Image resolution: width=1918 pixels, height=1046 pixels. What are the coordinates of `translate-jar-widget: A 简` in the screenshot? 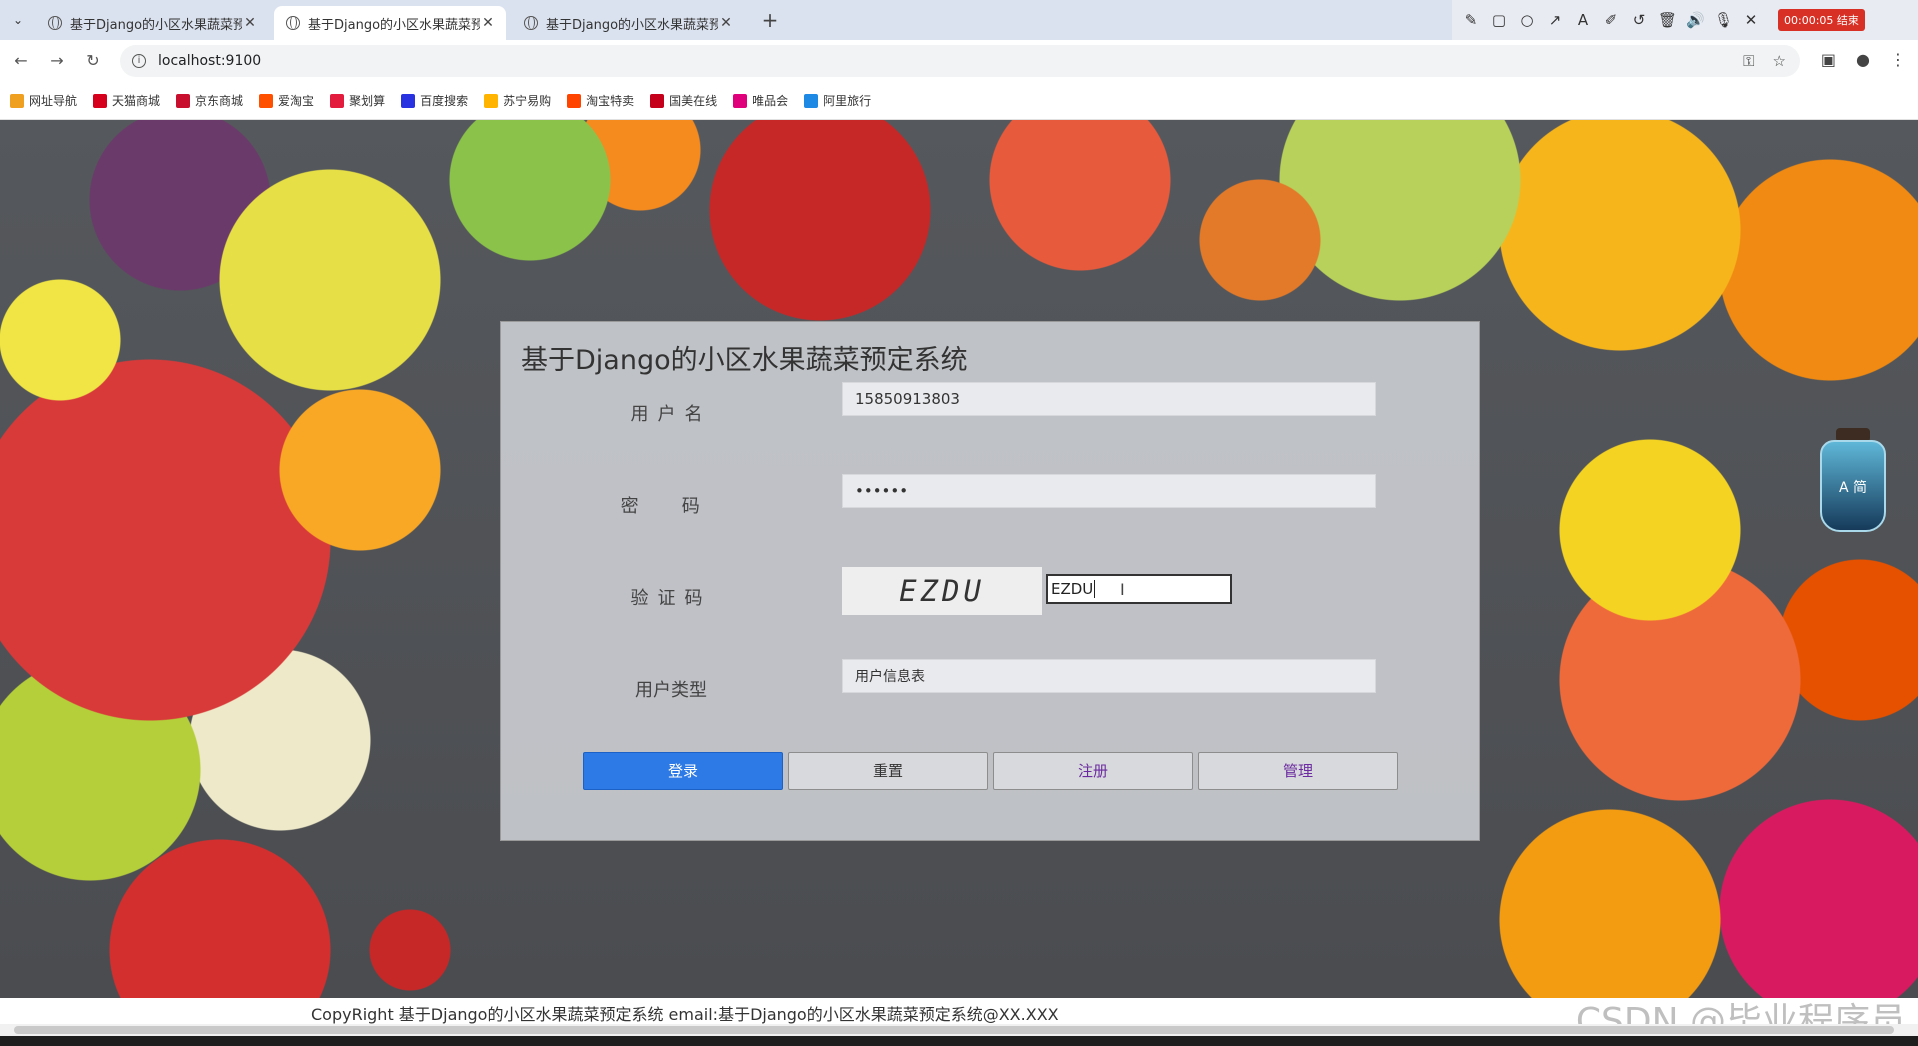 It's located at (1853, 486).